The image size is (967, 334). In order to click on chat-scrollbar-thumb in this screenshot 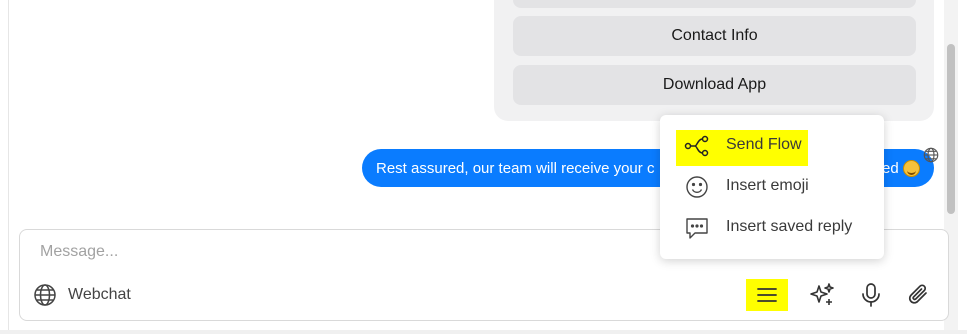, I will do `click(951, 129)`.